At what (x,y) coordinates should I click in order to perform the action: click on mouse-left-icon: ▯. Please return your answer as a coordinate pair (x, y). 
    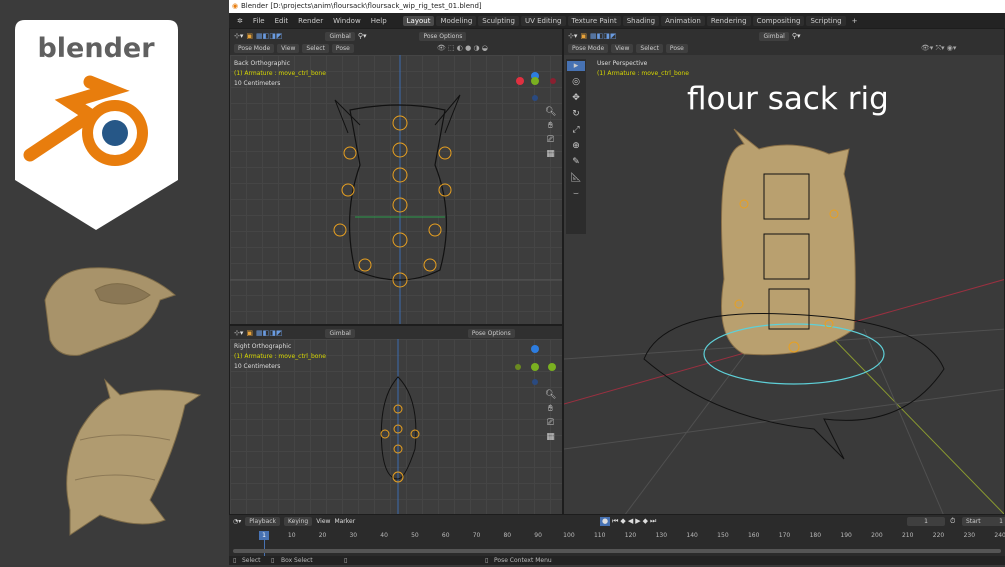
    Looking at the image, I should click on (235, 560).